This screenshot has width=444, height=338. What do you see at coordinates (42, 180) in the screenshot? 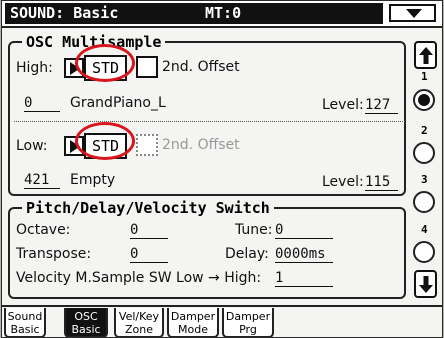
I see `low-sample-number: 421` at bounding box center [42, 180].